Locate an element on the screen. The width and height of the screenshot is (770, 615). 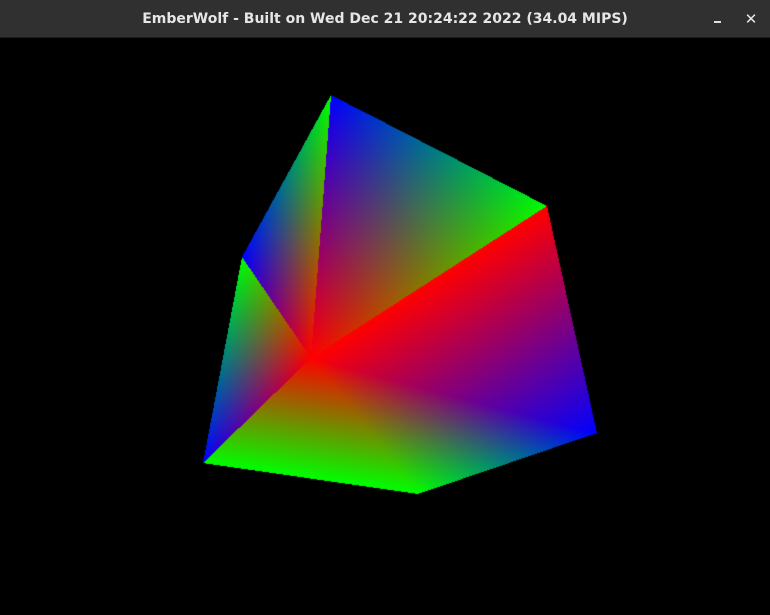
minimize-icon is located at coordinates (717, 22).